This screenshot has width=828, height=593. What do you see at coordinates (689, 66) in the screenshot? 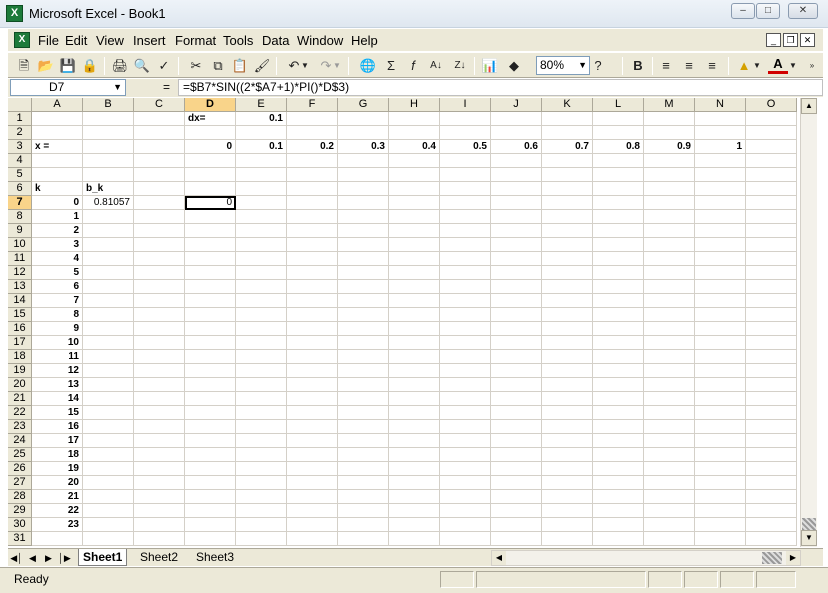
I see `align-center-icon: ≡` at bounding box center [689, 66].